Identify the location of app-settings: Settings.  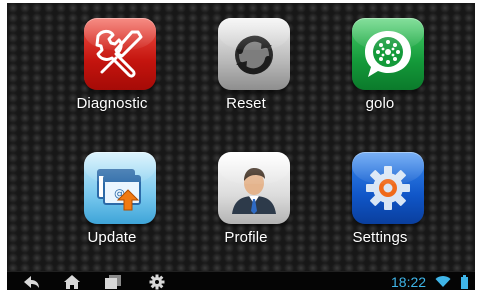
(380, 197).